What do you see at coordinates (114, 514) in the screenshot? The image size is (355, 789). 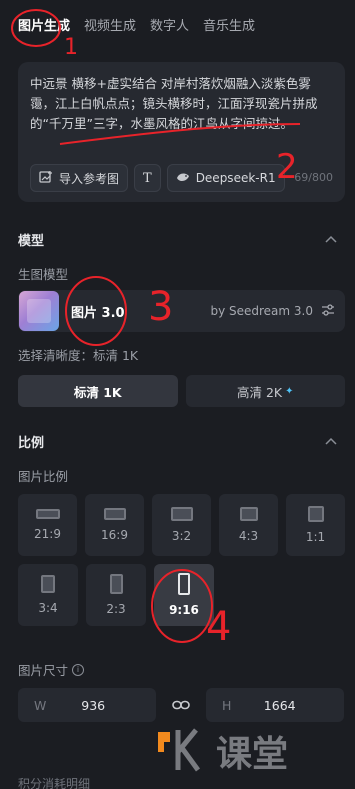 I see `ratio-16-9-shape` at bounding box center [114, 514].